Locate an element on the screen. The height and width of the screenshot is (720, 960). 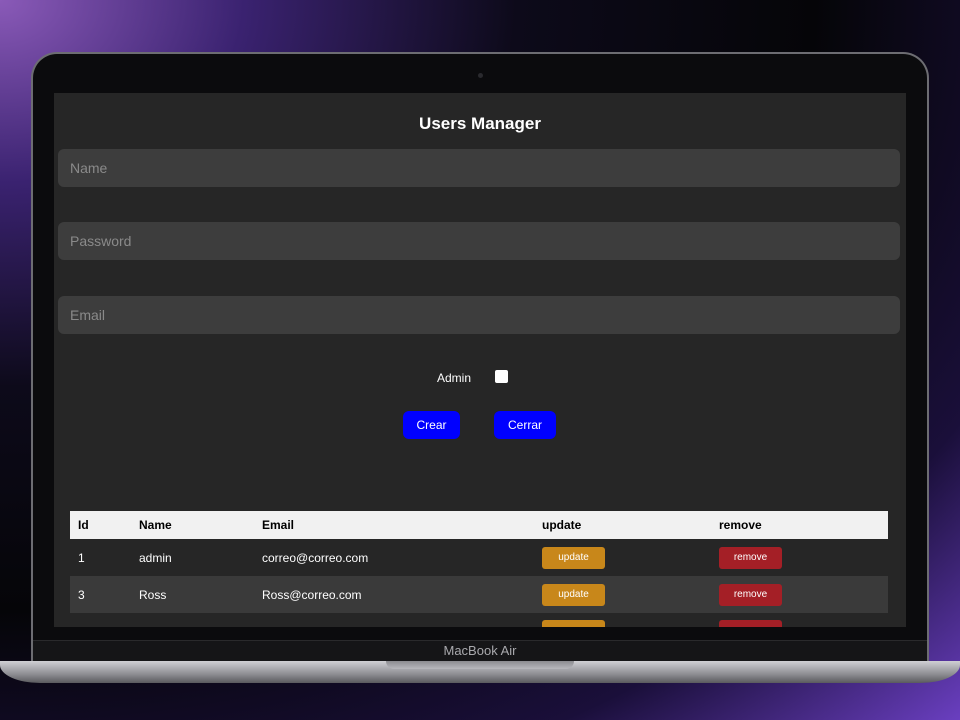
update-button is located at coordinates (573, 623).